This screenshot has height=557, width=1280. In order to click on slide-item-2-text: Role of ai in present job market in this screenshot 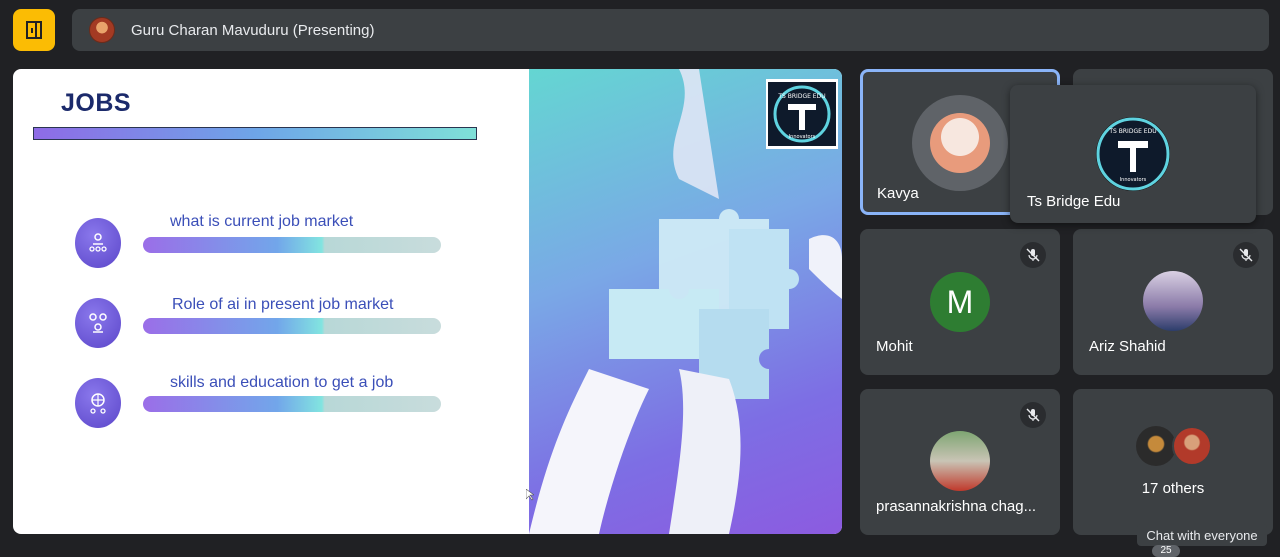, I will do `click(283, 304)`.